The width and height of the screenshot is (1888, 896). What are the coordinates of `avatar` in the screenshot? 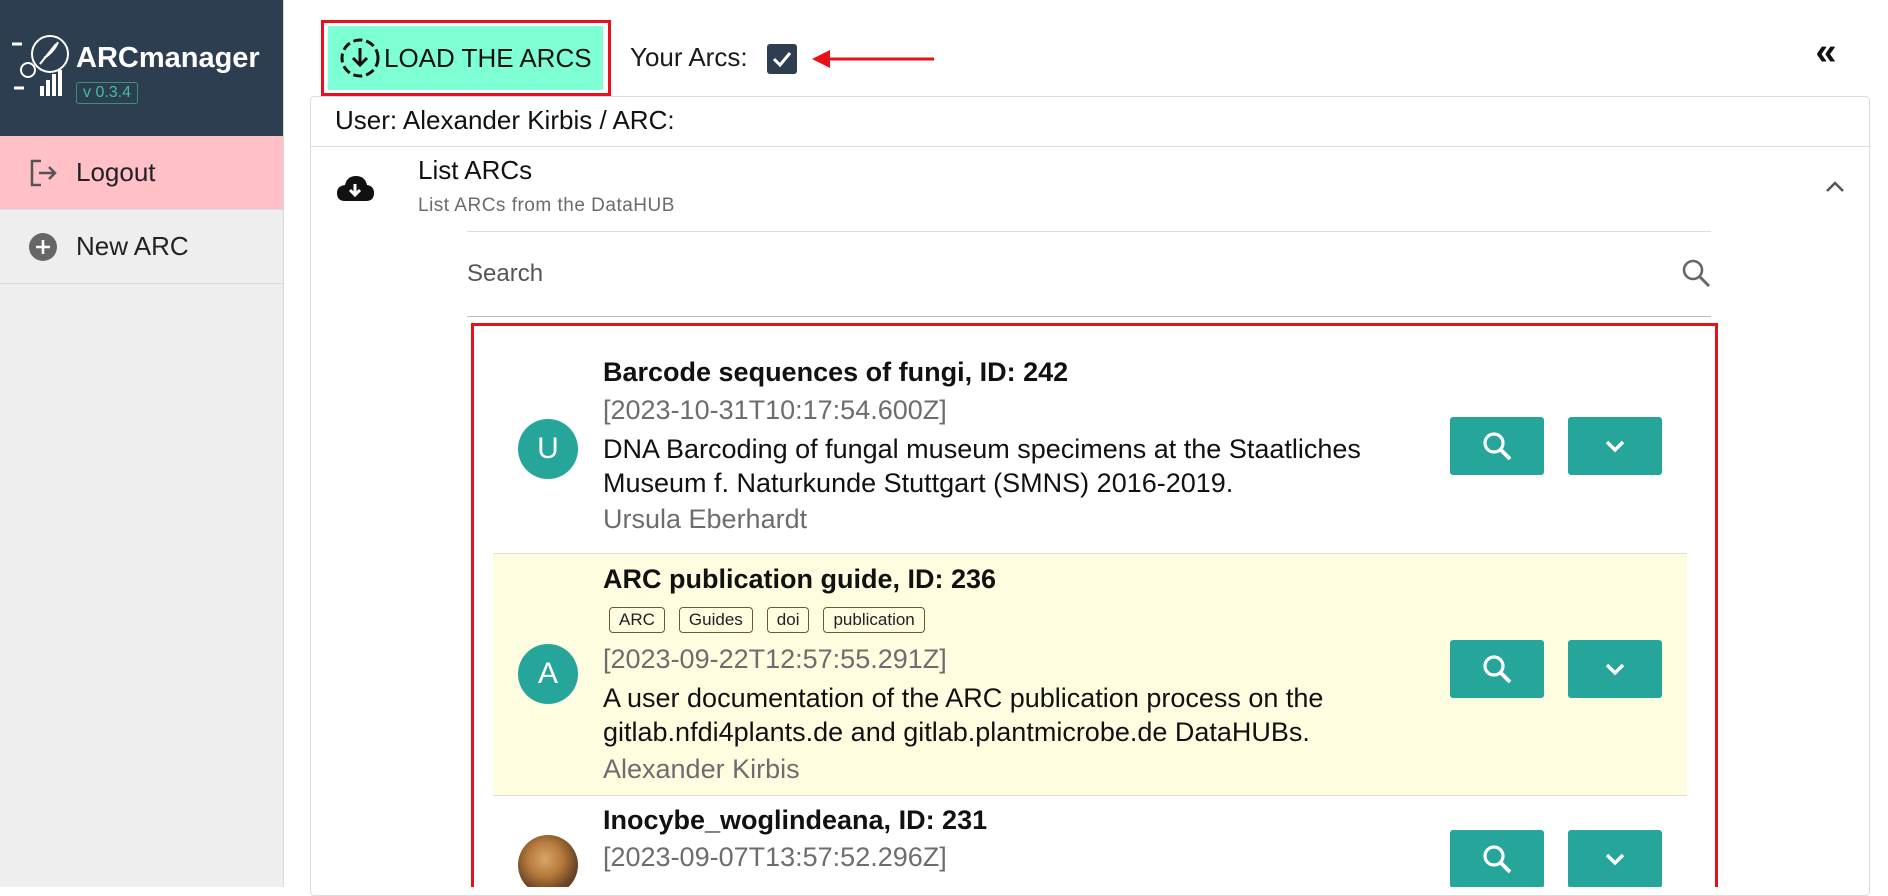 It's located at (548, 861).